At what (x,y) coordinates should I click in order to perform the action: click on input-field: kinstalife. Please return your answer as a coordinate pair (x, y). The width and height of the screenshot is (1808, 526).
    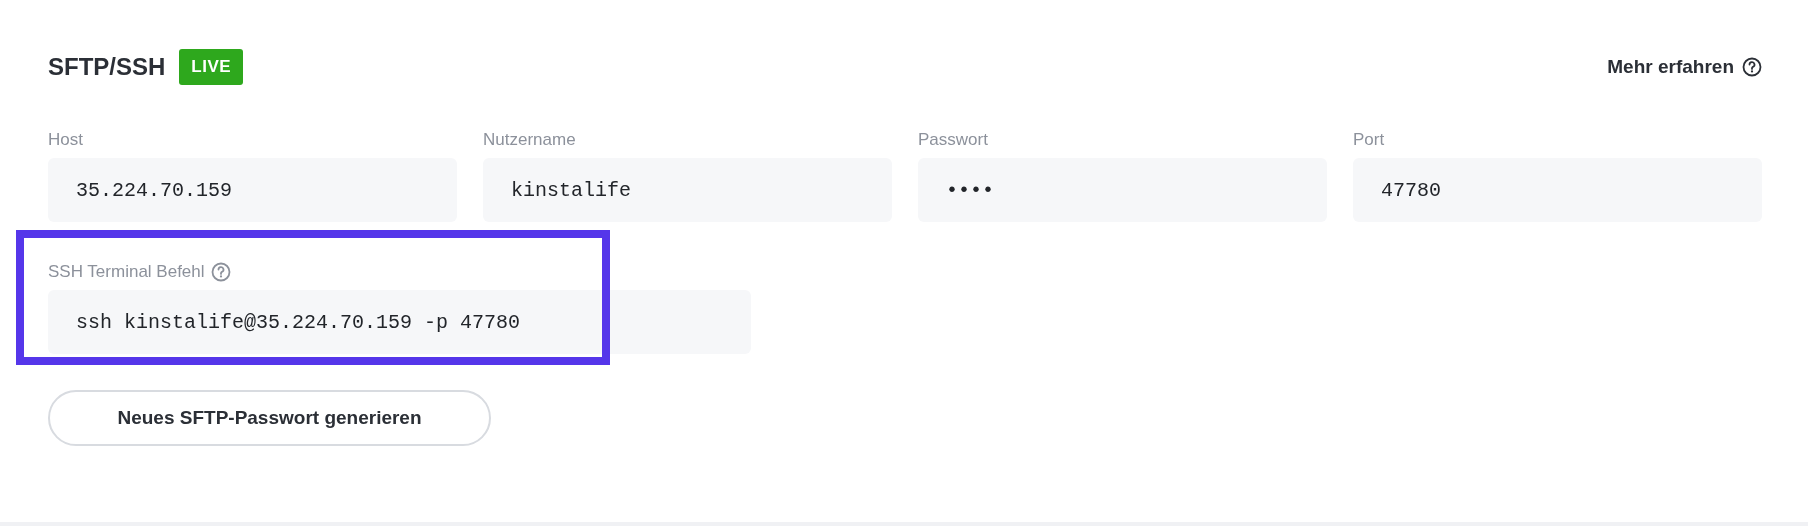
    Looking at the image, I should click on (687, 190).